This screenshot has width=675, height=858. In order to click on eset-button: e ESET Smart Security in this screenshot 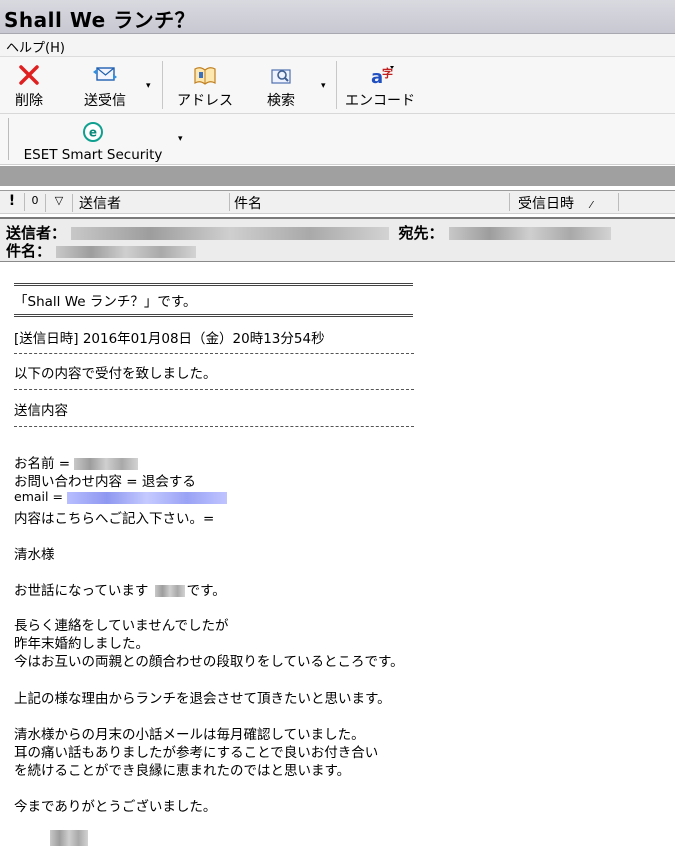, I will do `click(93, 144)`.